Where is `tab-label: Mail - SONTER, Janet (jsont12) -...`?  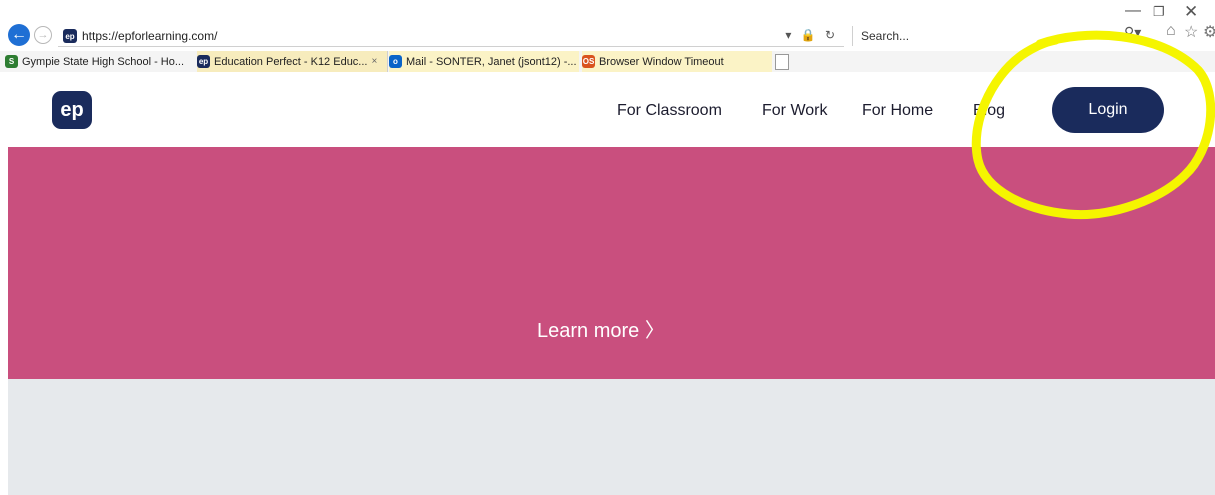
tab-label: Mail - SONTER, Janet (jsont12) -... is located at coordinates (491, 61).